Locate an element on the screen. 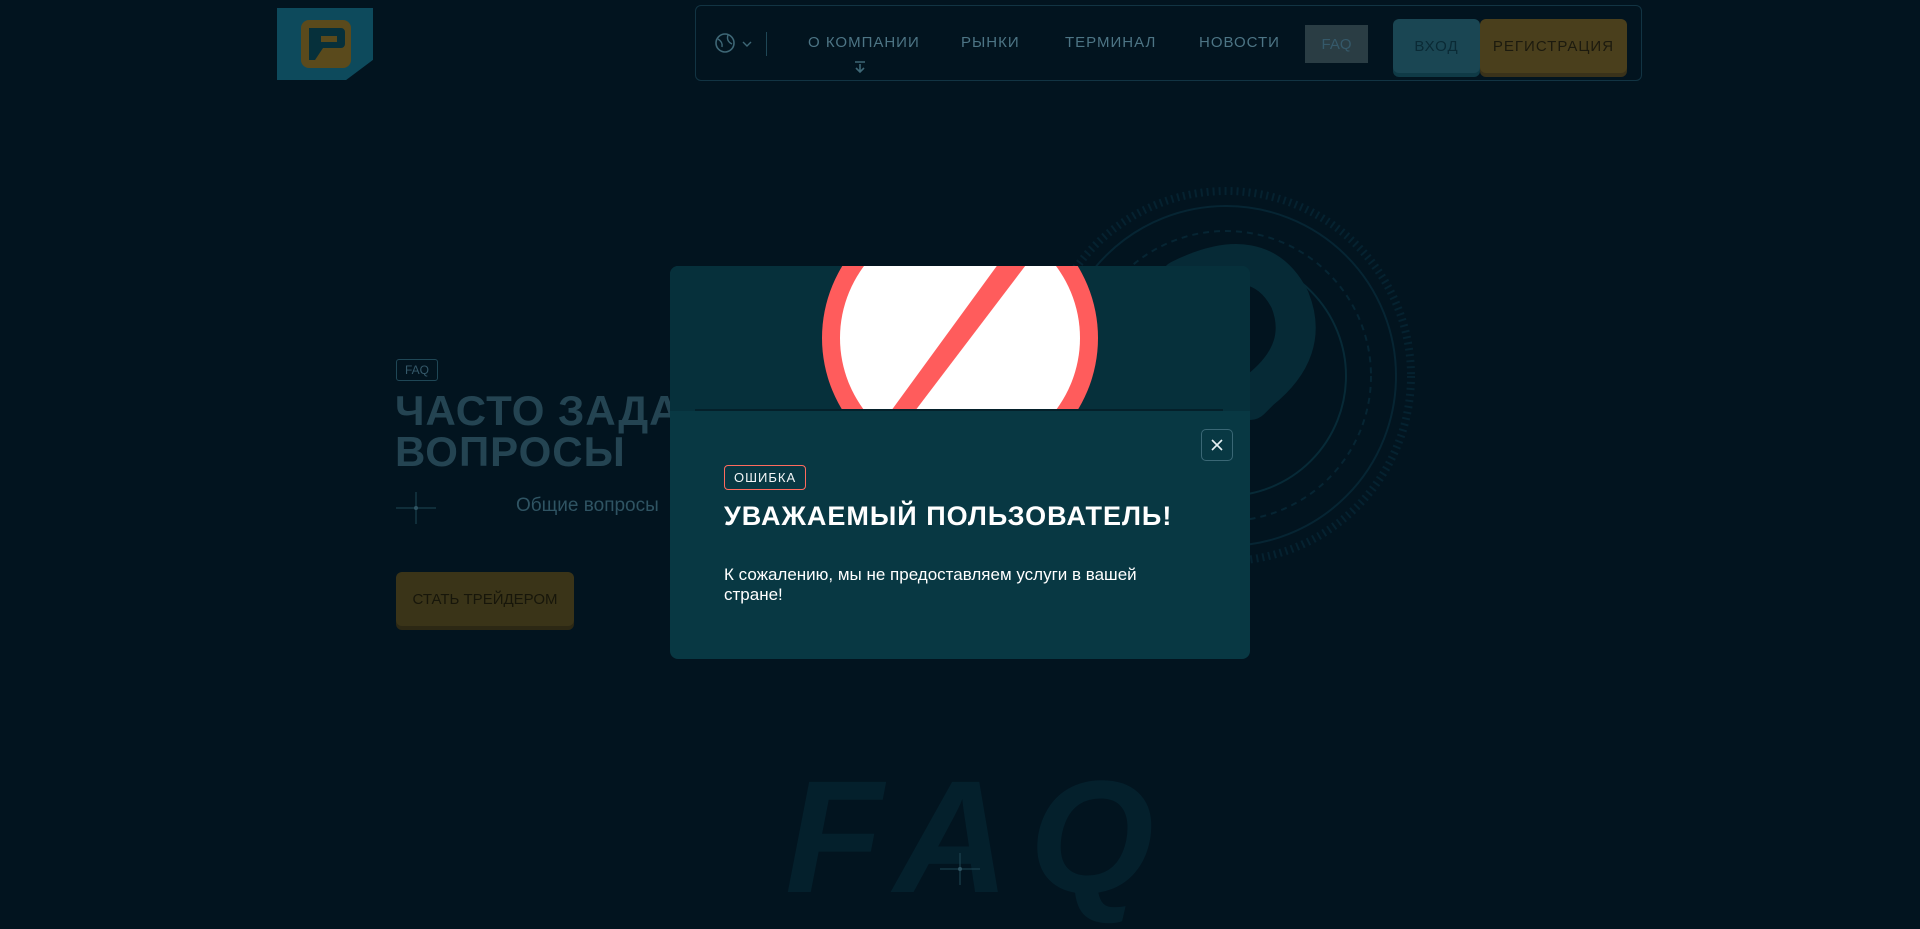  nav-item-terminal: ТЕРМИНАЛ is located at coordinates (1110, 42).